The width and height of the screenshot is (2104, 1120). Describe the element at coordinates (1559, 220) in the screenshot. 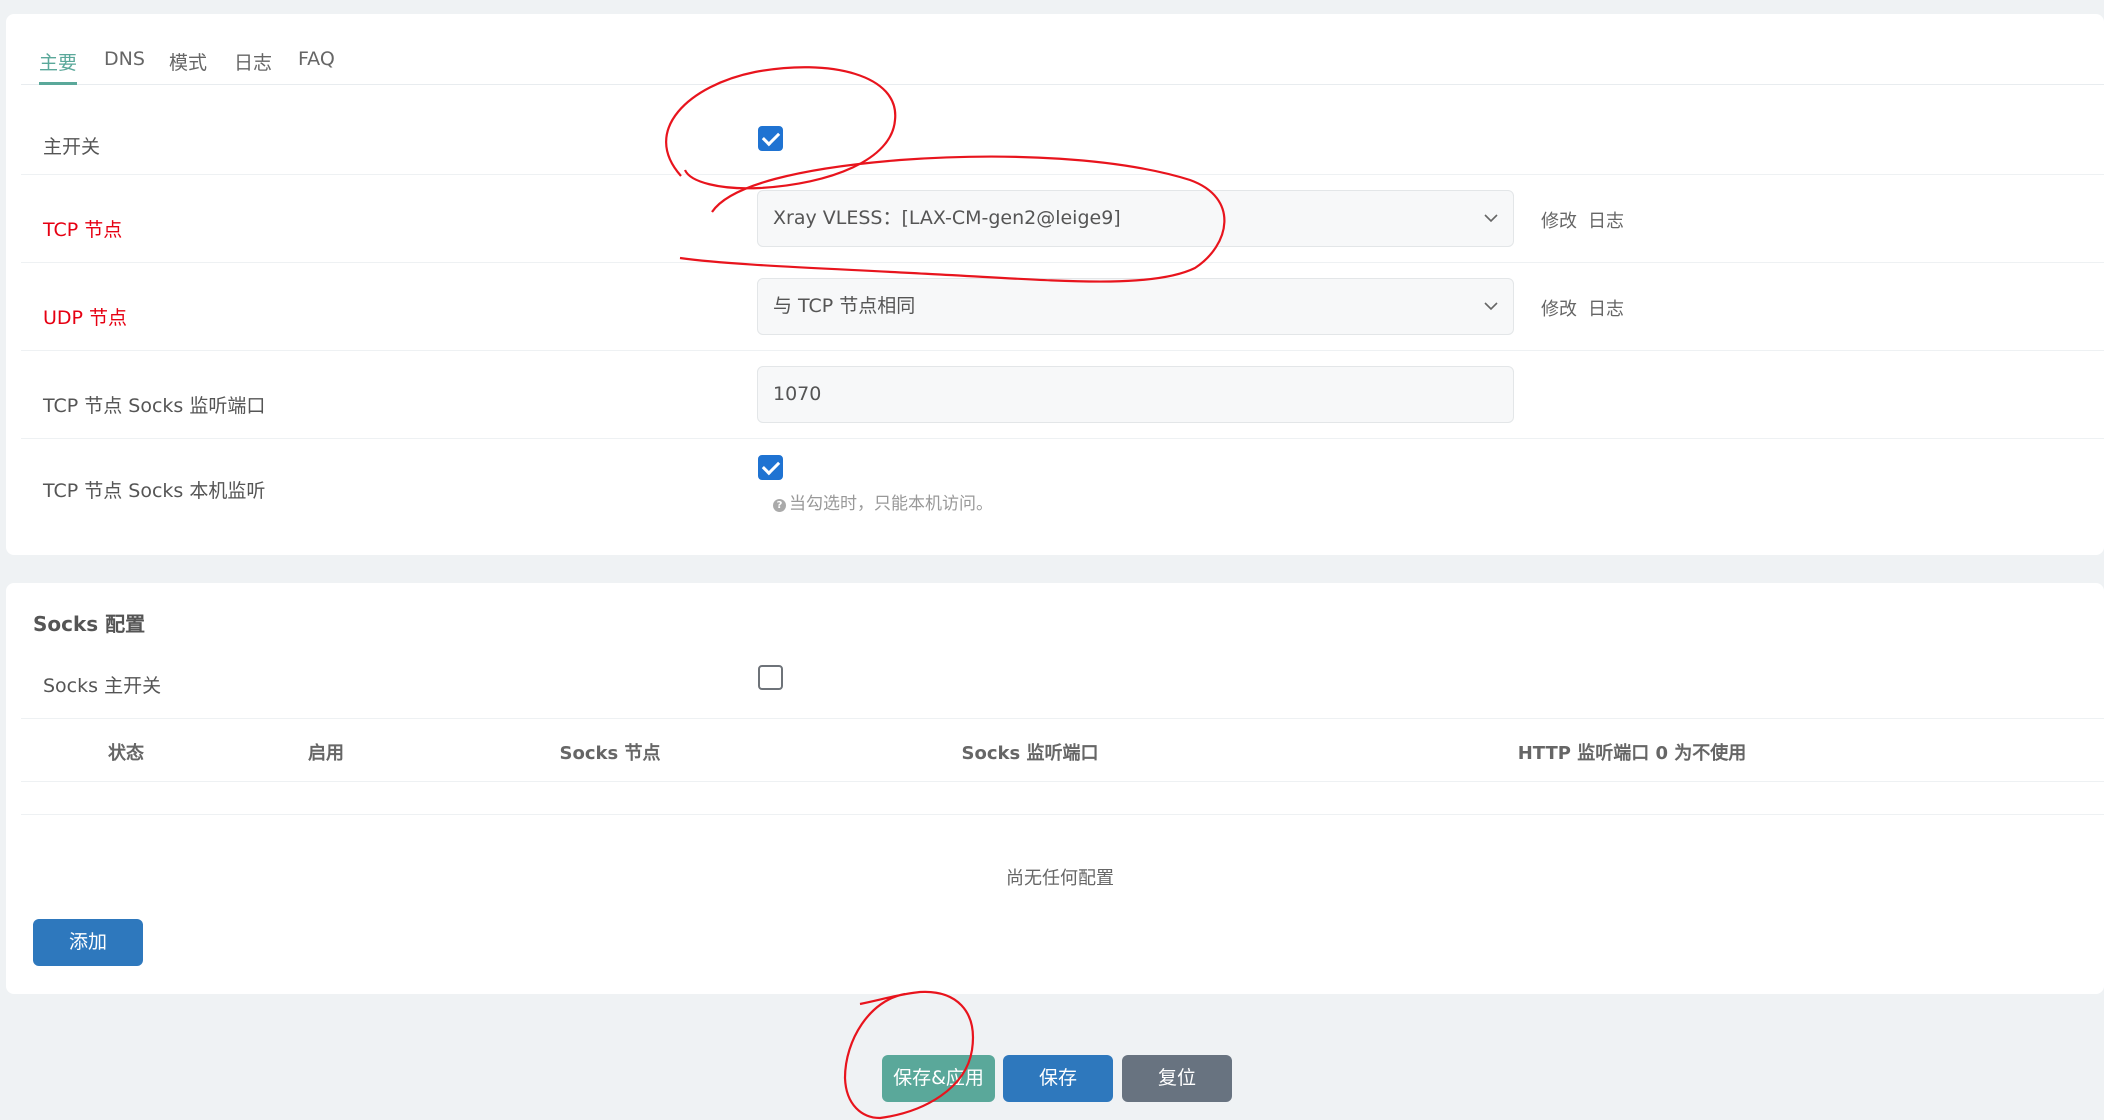

I see `tcp-node-edit-link: 修改` at that location.